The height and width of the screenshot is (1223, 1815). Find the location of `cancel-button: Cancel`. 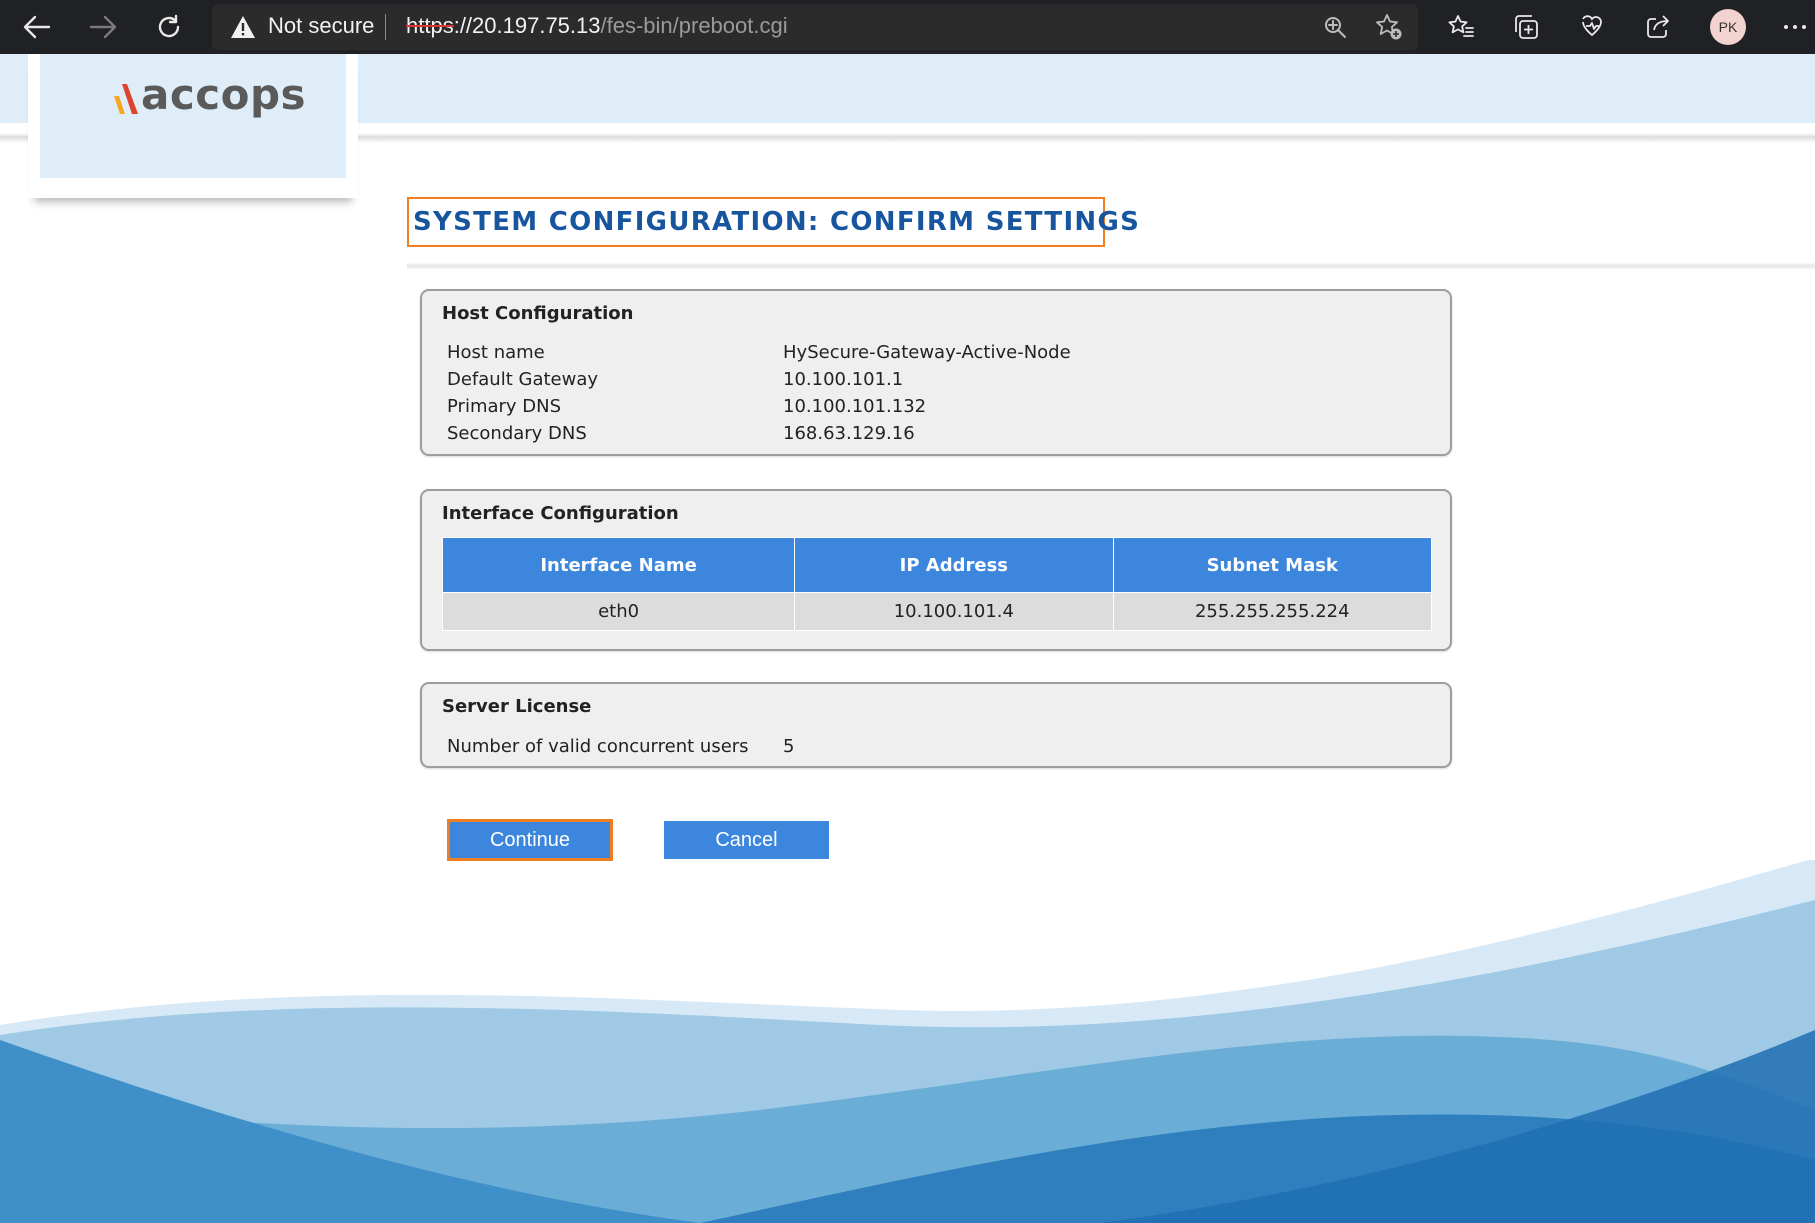

cancel-button: Cancel is located at coordinates (746, 840).